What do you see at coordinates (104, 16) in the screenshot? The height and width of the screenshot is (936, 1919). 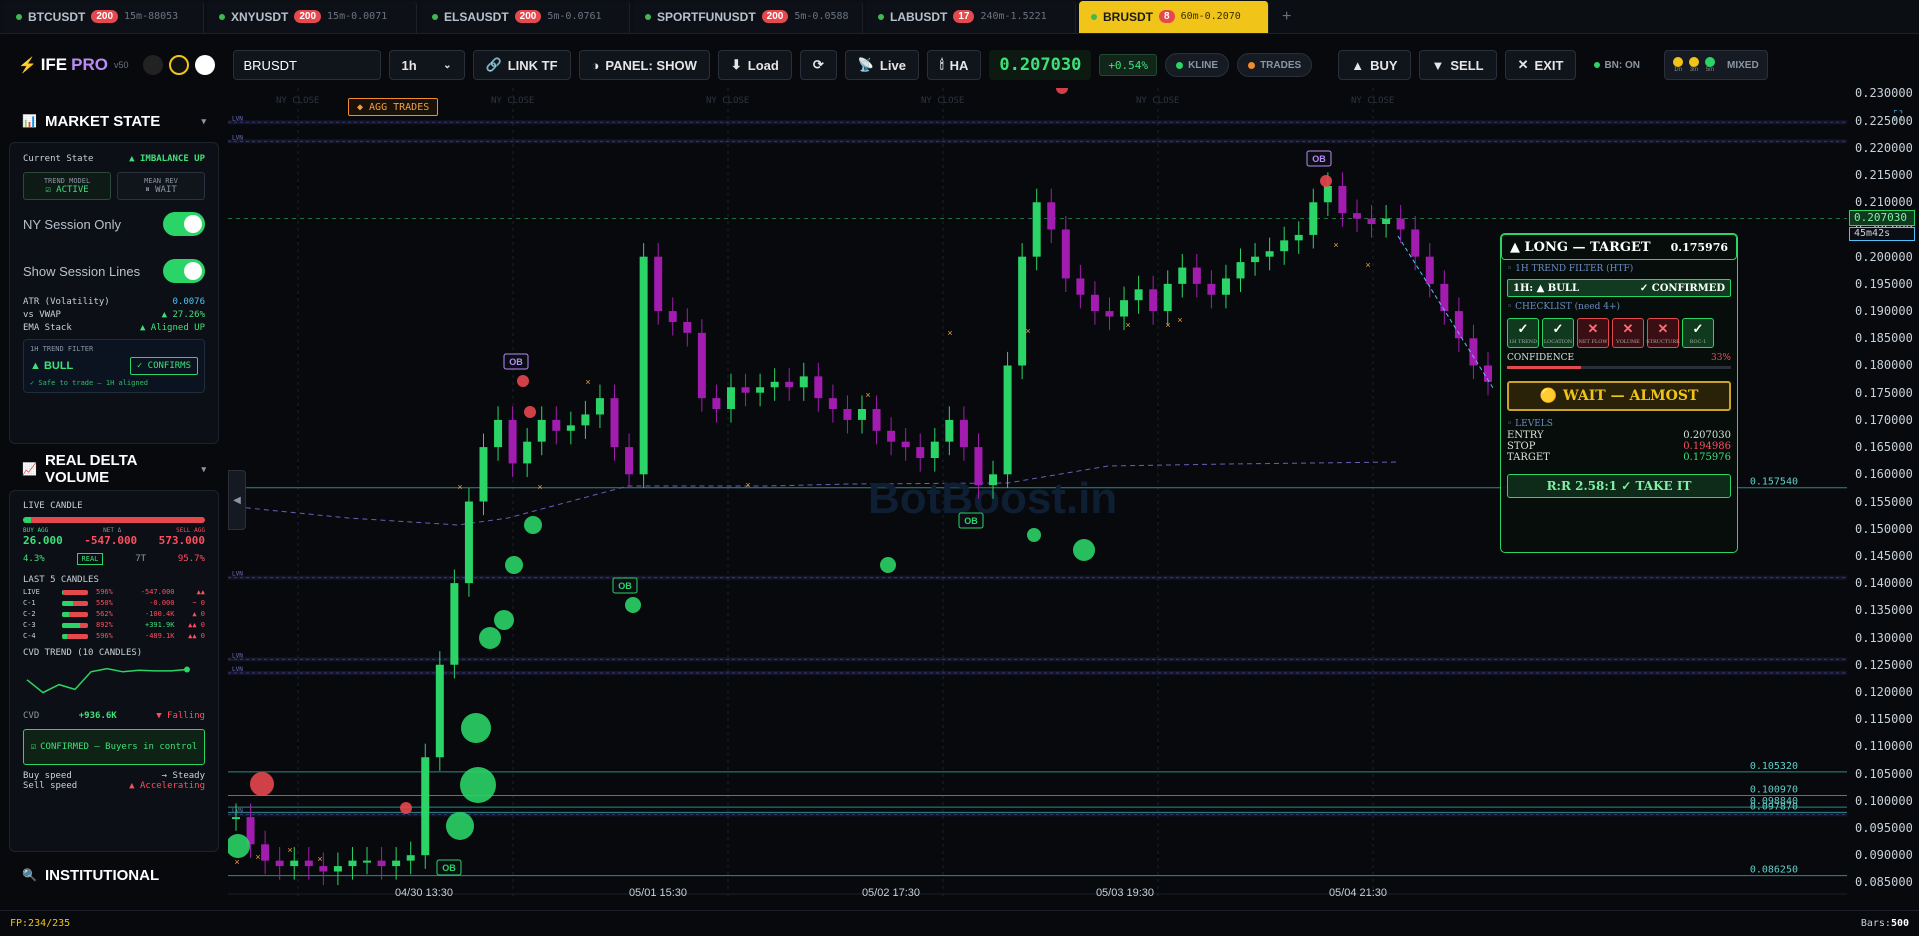 I see `tab-btcusdt: BTCUSDT 200 15m-88053` at bounding box center [104, 16].